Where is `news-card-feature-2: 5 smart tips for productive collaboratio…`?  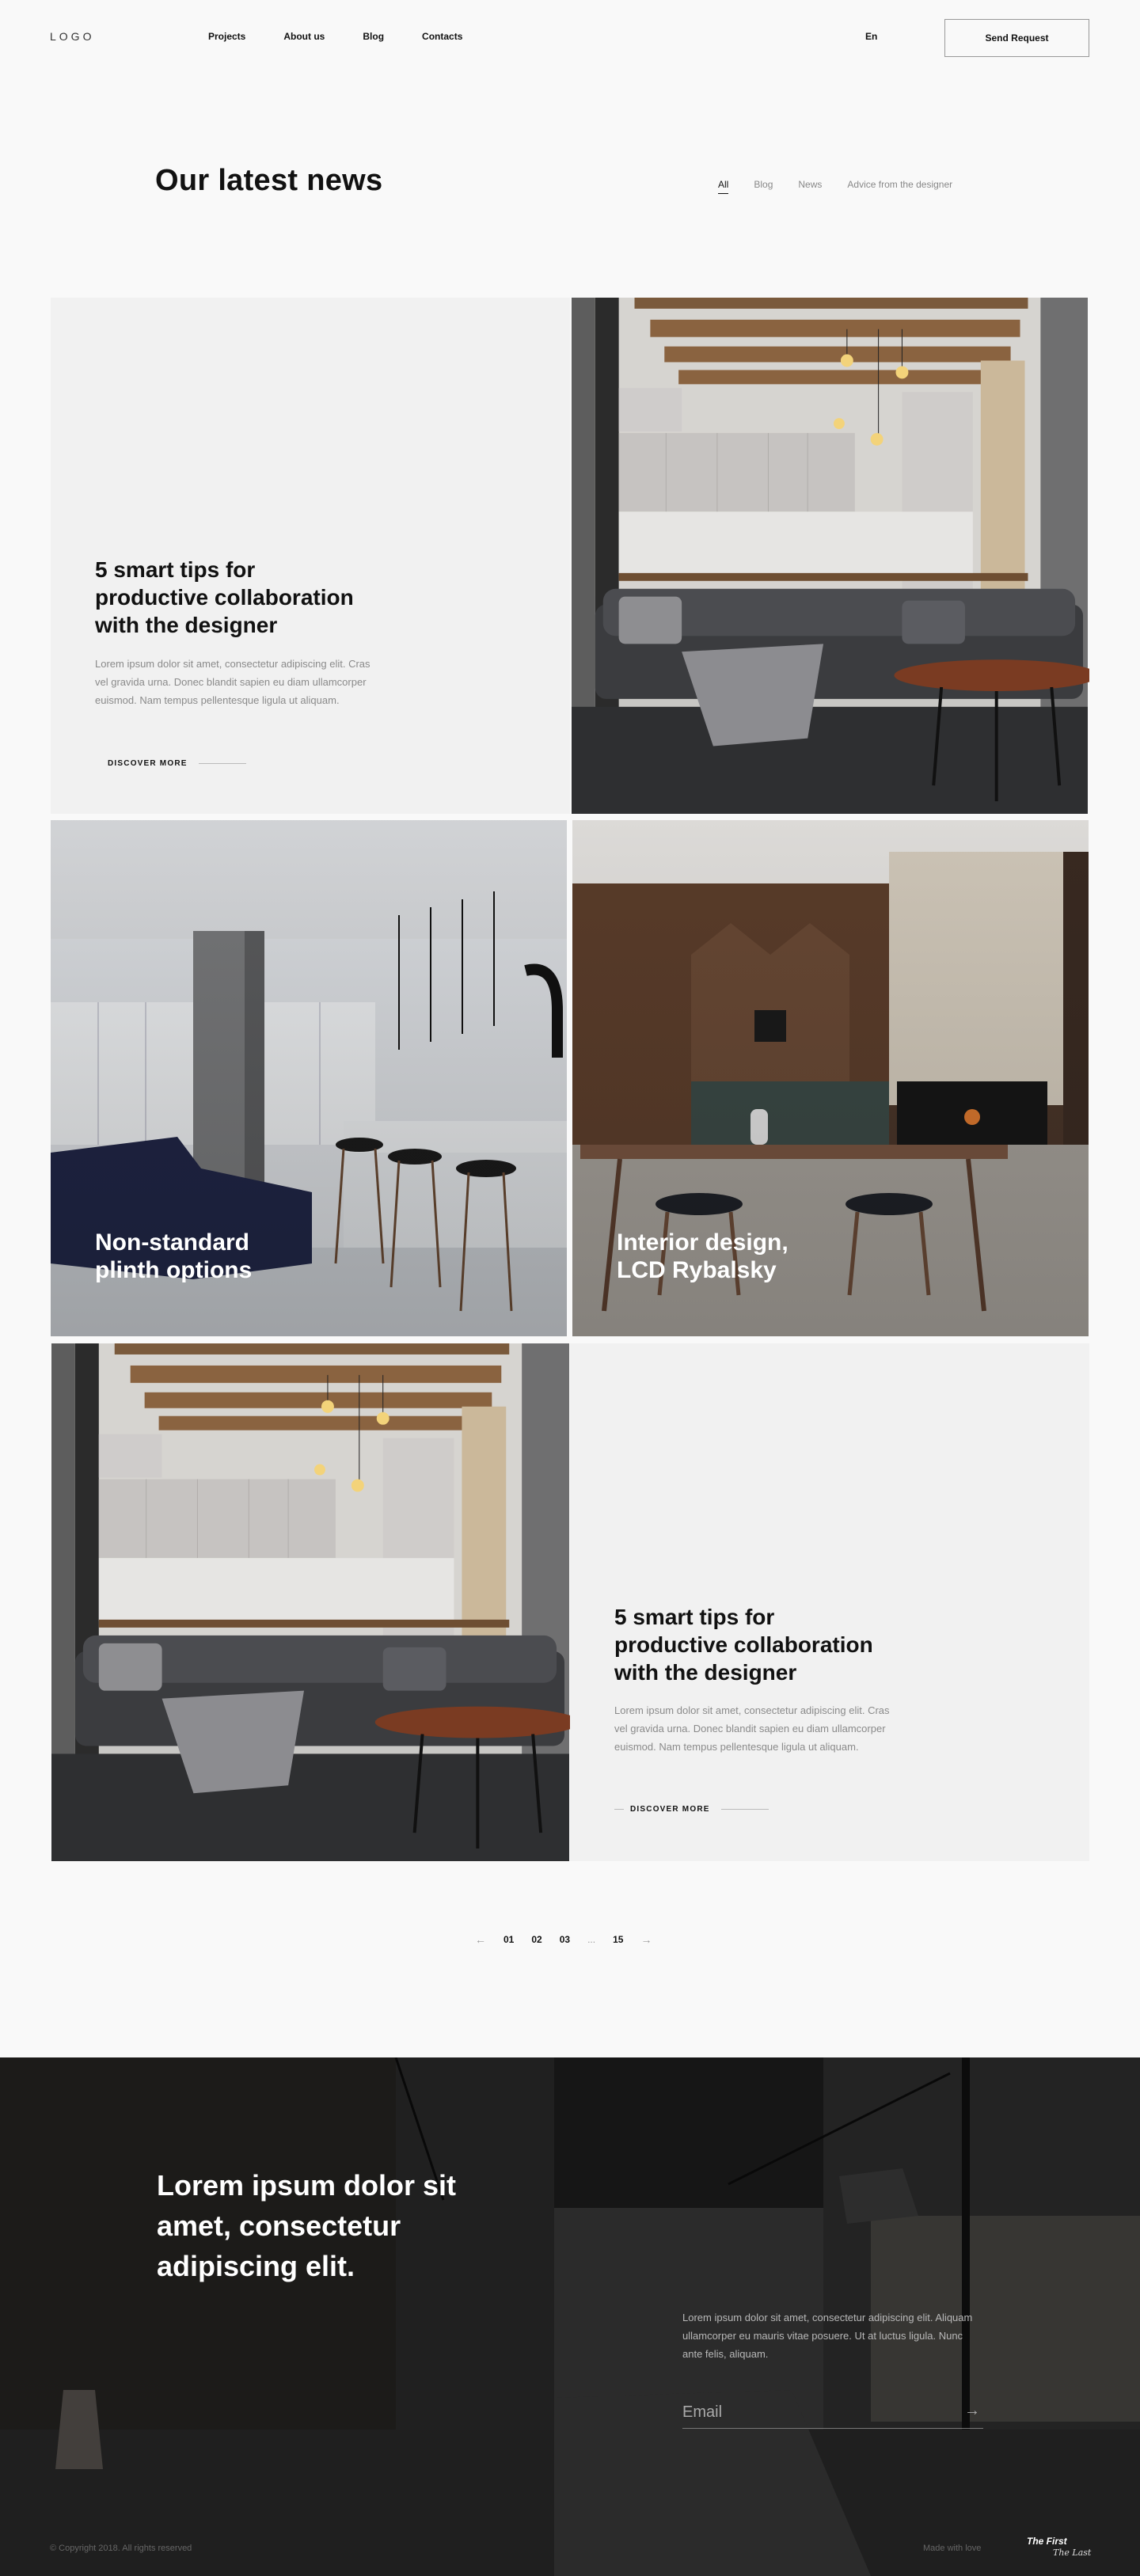 news-card-feature-2: 5 smart tips for productive collaboratio… is located at coordinates (829, 1602).